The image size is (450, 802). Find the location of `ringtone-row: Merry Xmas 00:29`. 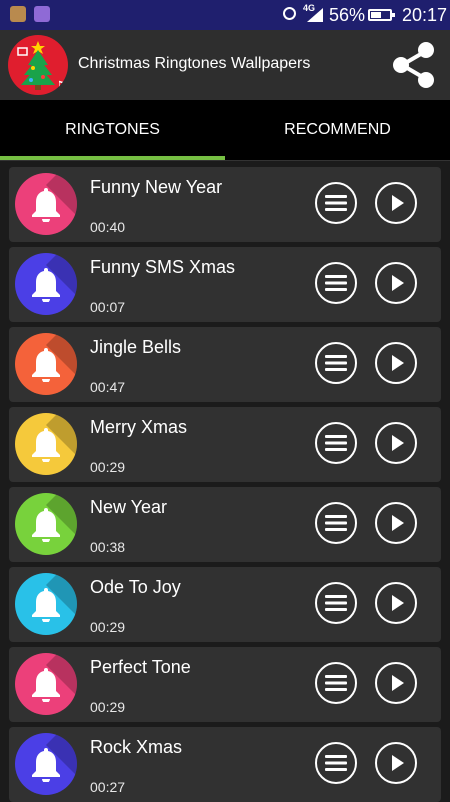

ringtone-row: Merry Xmas 00:29 is located at coordinates (225, 444).